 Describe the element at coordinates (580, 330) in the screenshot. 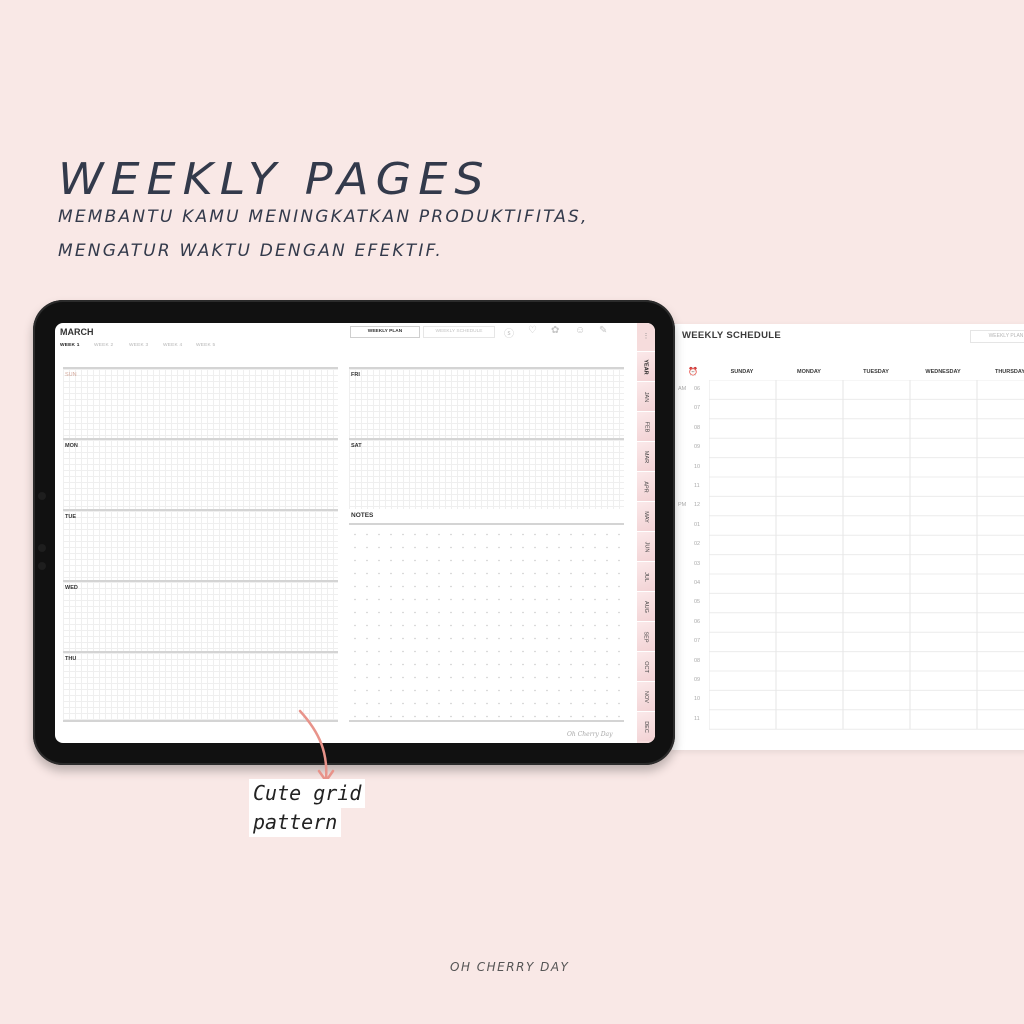

I see `smiley-icon: ☺` at that location.